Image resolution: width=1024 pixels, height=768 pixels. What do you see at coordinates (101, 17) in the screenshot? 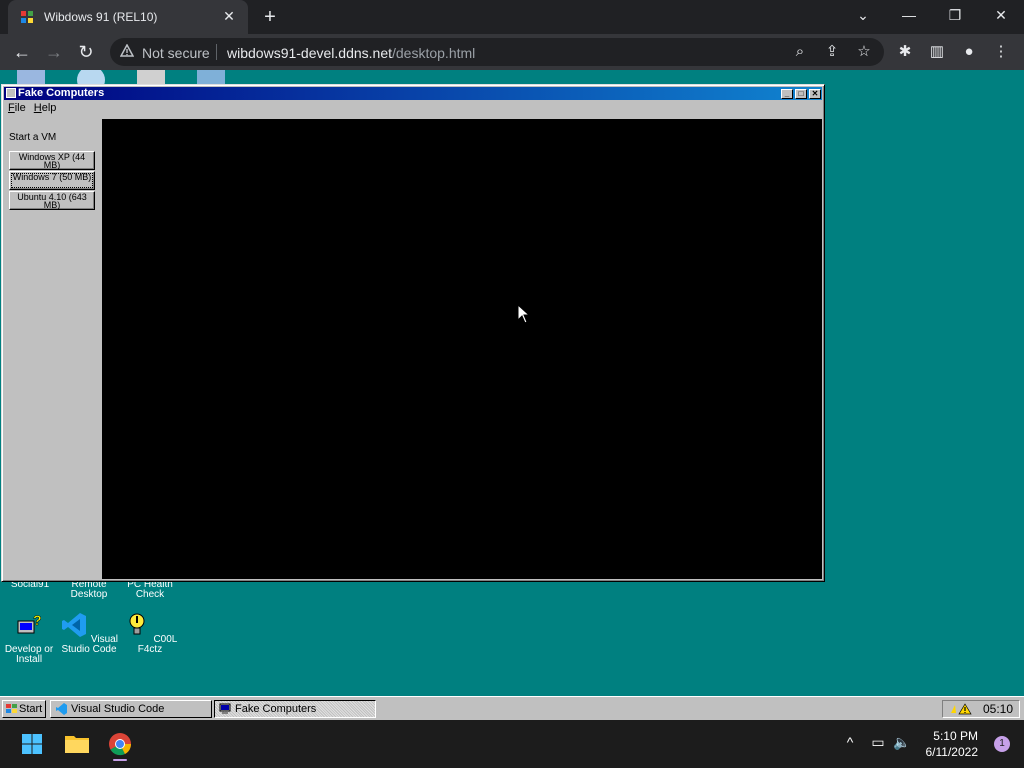
I see `tab-title: Wibdows 91 (REL10)` at bounding box center [101, 17].